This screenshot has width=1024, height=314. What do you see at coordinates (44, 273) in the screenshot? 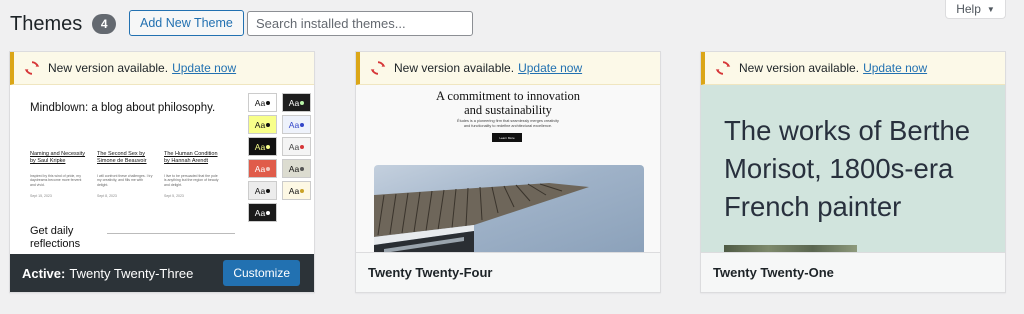
I see `active-label: Active:` at bounding box center [44, 273].